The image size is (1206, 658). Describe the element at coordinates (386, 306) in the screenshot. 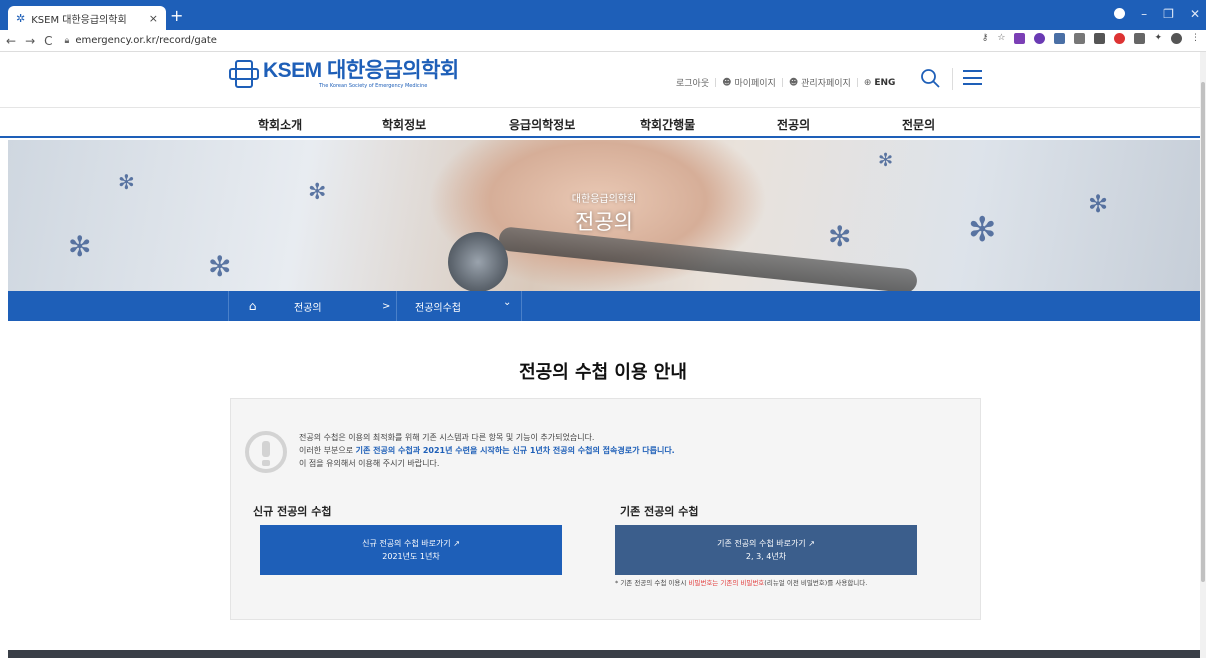

I see `chevron-right-icon: >` at that location.